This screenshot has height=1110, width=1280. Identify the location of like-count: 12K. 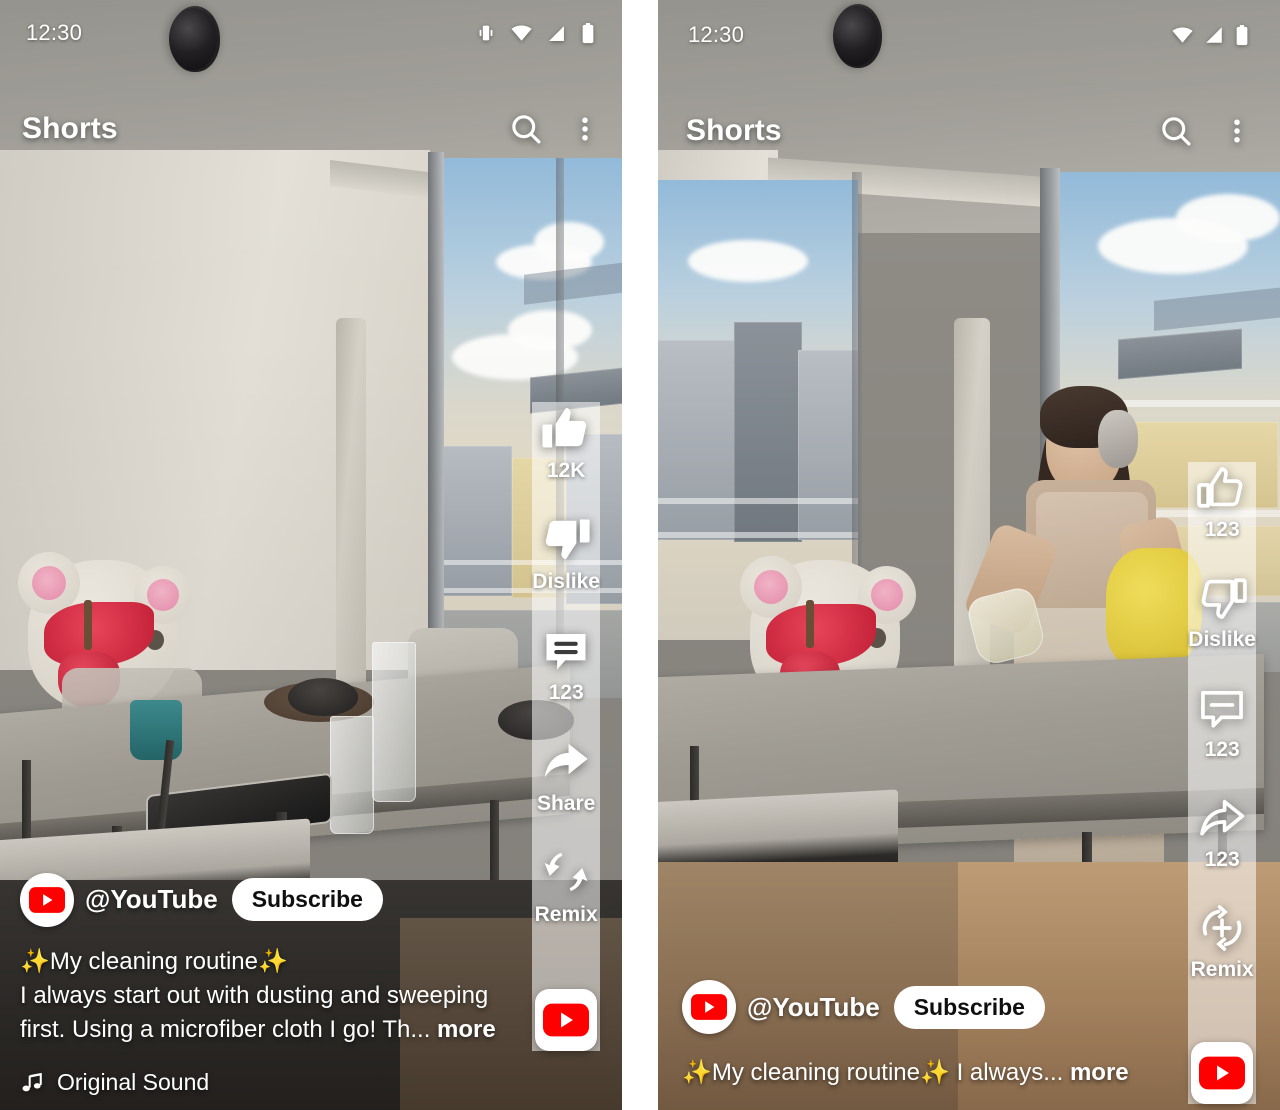
(566, 470).